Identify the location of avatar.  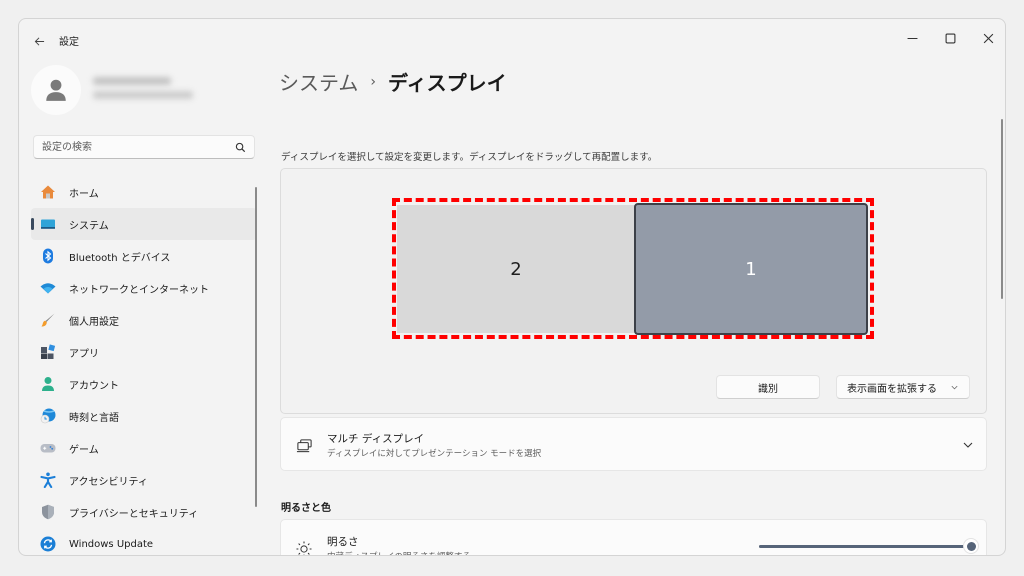
(56, 90).